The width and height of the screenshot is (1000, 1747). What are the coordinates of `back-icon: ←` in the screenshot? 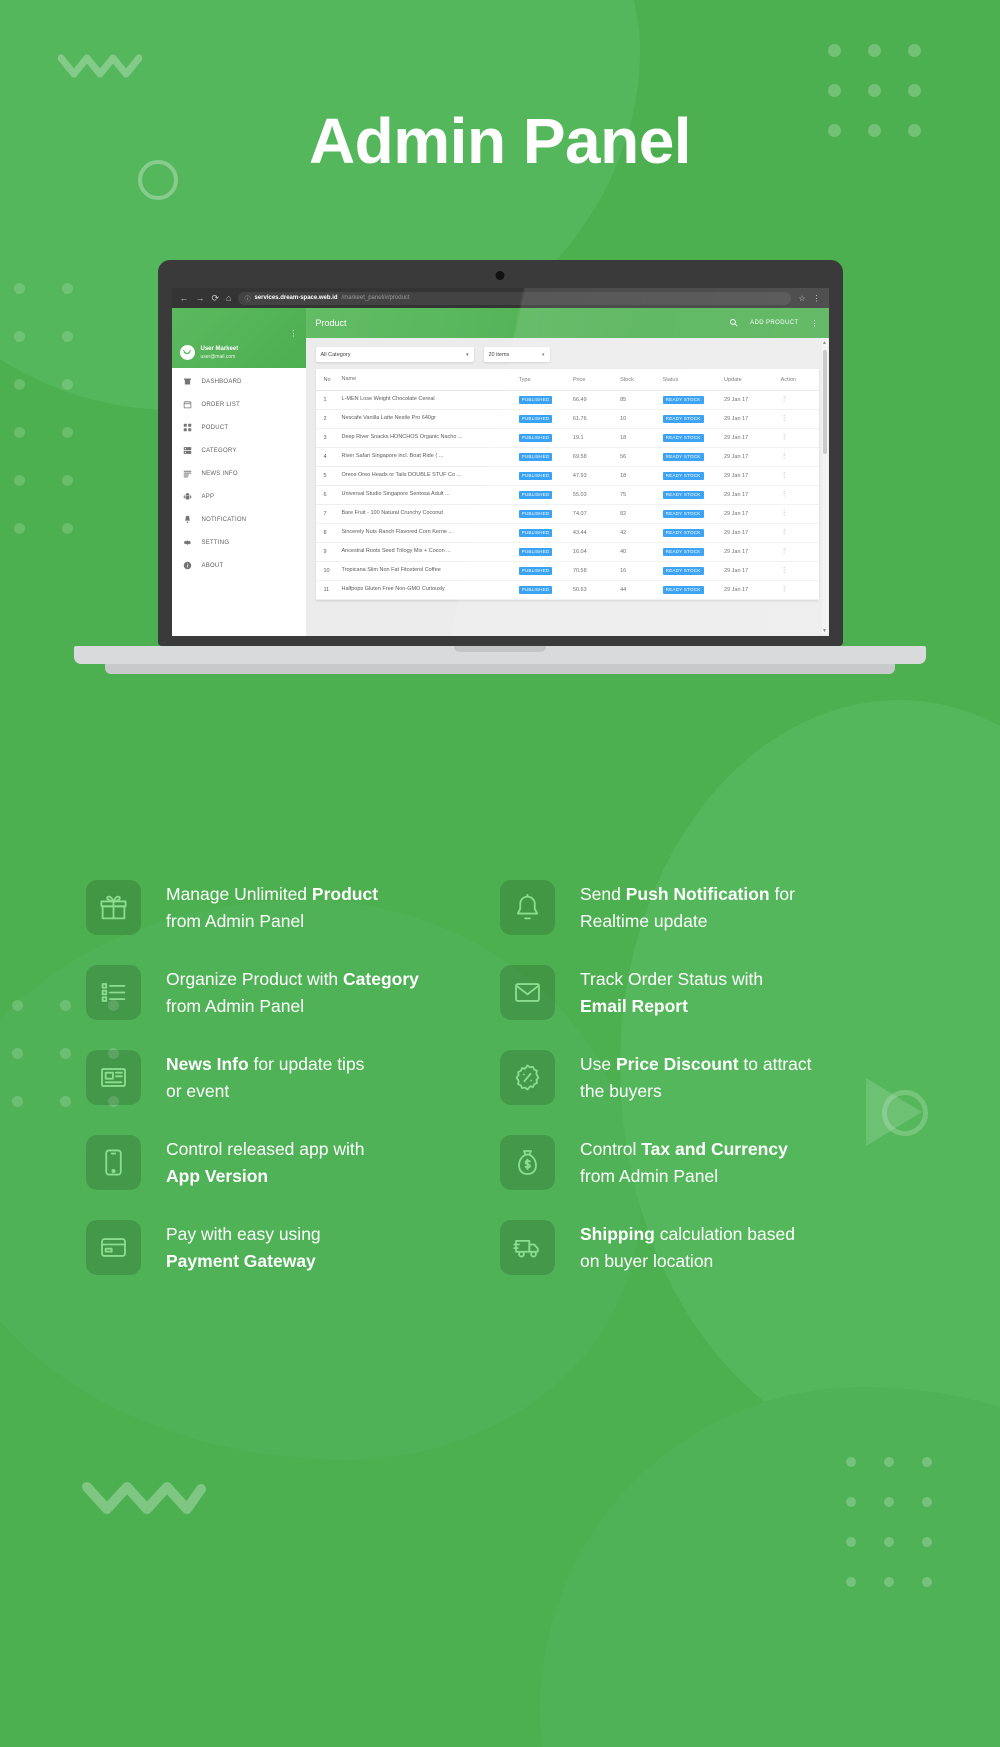 It's located at (184, 298).